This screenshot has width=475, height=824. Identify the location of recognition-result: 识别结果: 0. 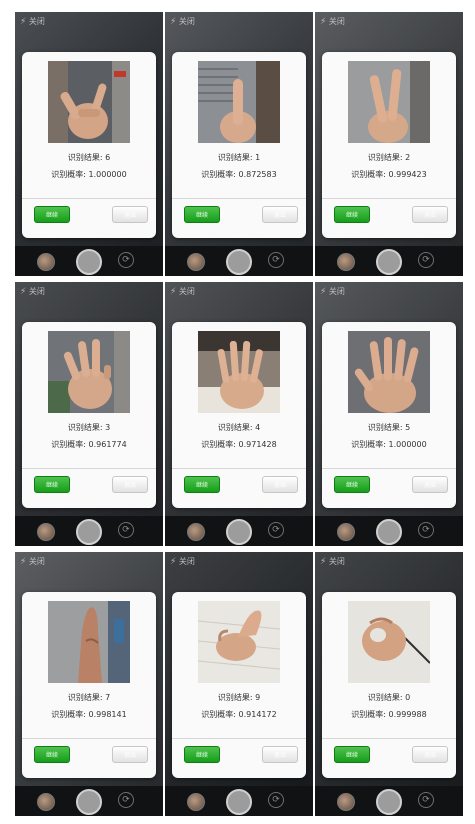
(389, 697).